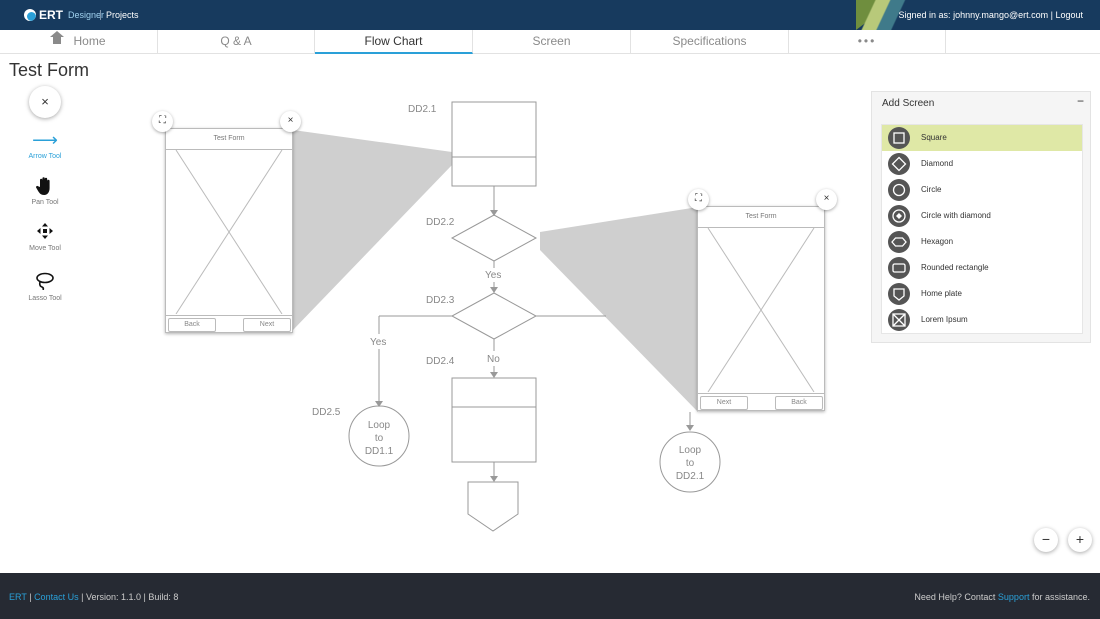 The width and height of the screenshot is (1100, 619). I want to click on add-screen-title: Add Screen, so click(908, 103).